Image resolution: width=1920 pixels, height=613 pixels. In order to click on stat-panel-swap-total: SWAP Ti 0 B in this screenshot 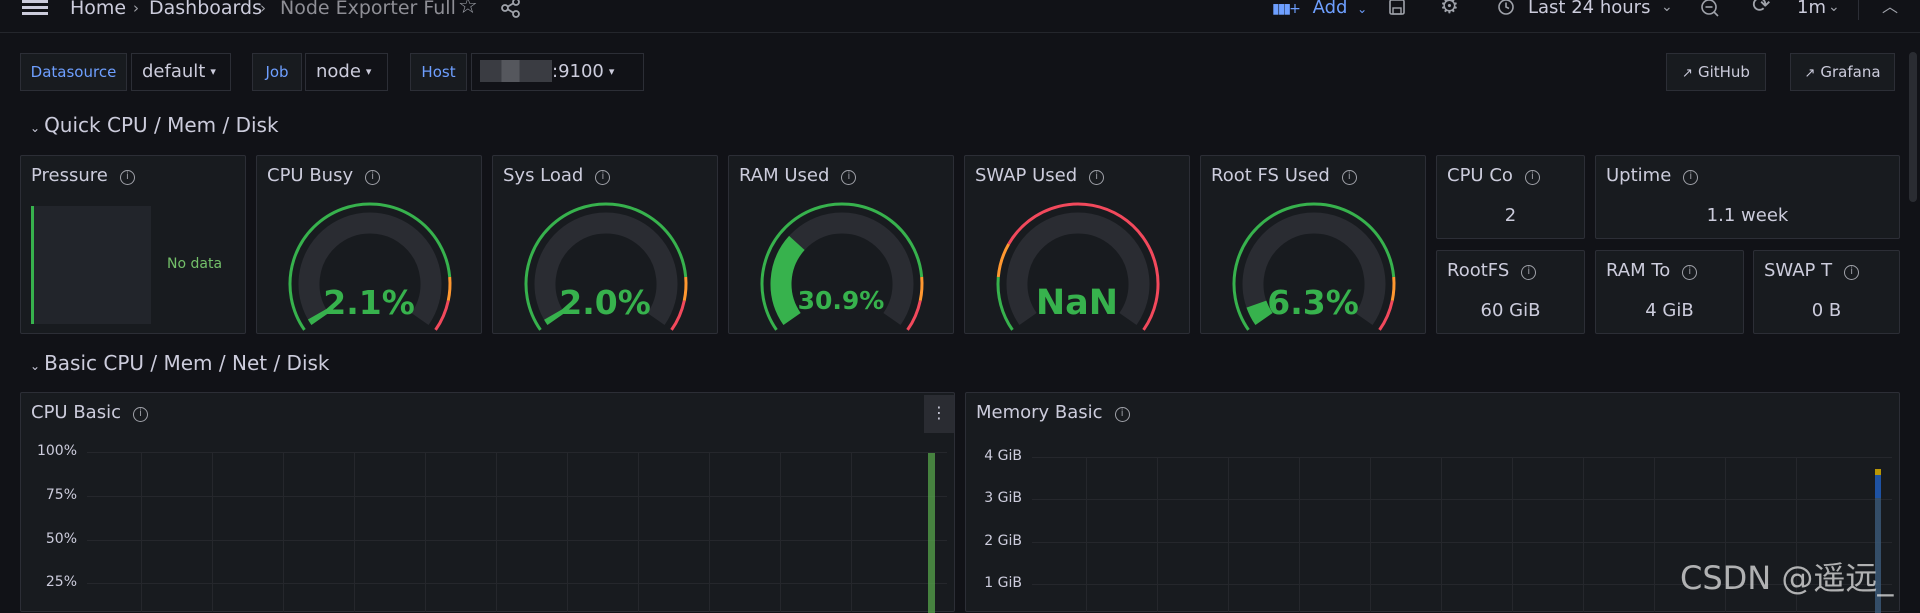, I will do `click(1826, 292)`.